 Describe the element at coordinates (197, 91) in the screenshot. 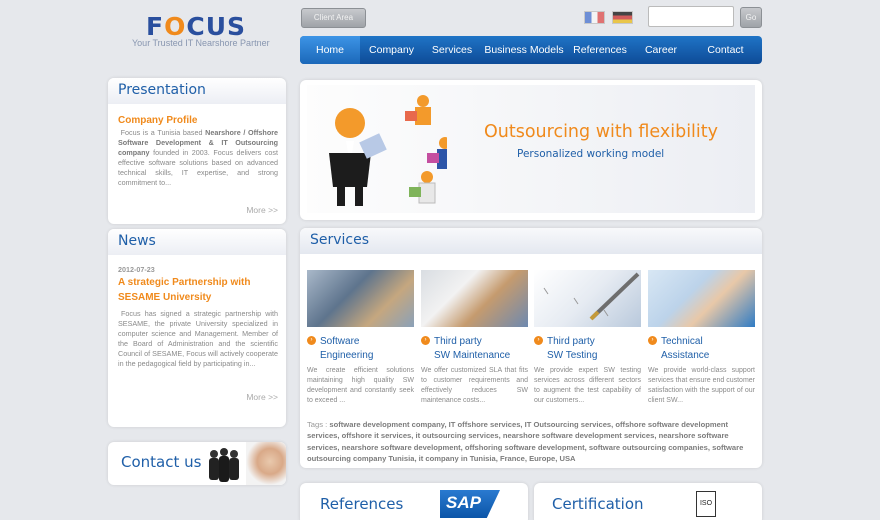

I see `presentation-title: Presentation` at that location.